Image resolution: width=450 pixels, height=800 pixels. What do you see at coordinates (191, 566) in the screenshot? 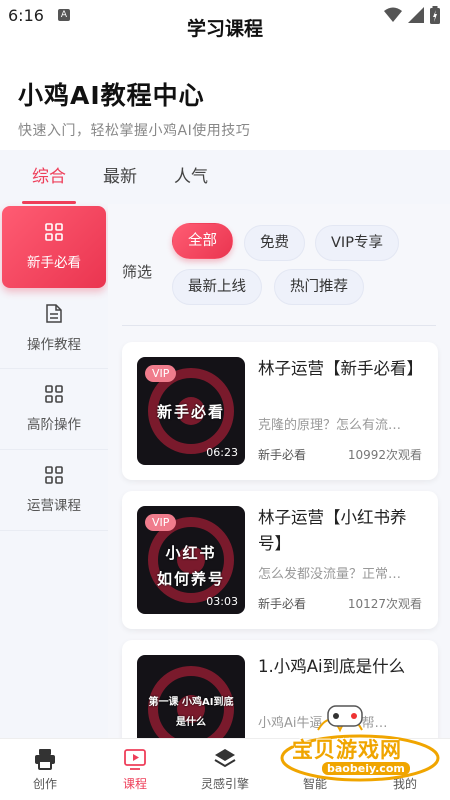
I see `thumbnail-title: 小红书 如何养号` at bounding box center [191, 566].